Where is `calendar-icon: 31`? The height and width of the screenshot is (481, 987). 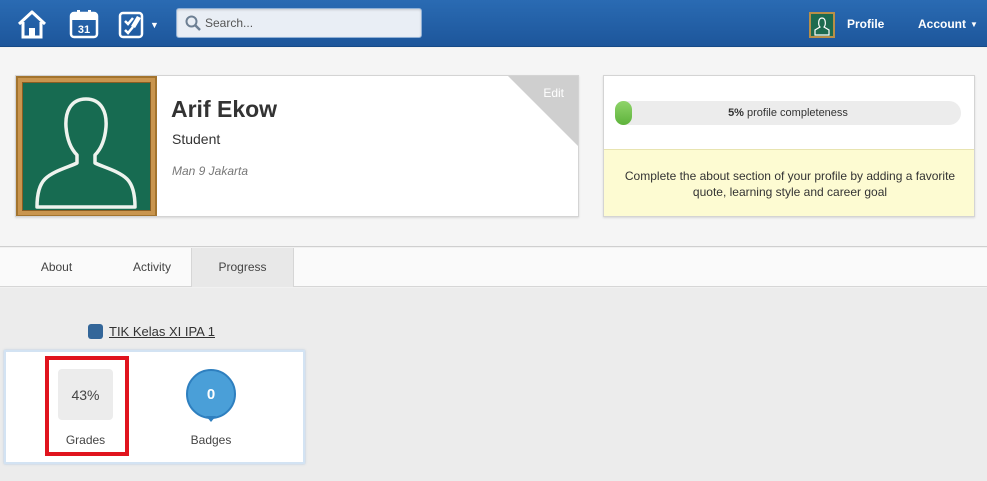 calendar-icon: 31 is located at coordinates (84, 23).